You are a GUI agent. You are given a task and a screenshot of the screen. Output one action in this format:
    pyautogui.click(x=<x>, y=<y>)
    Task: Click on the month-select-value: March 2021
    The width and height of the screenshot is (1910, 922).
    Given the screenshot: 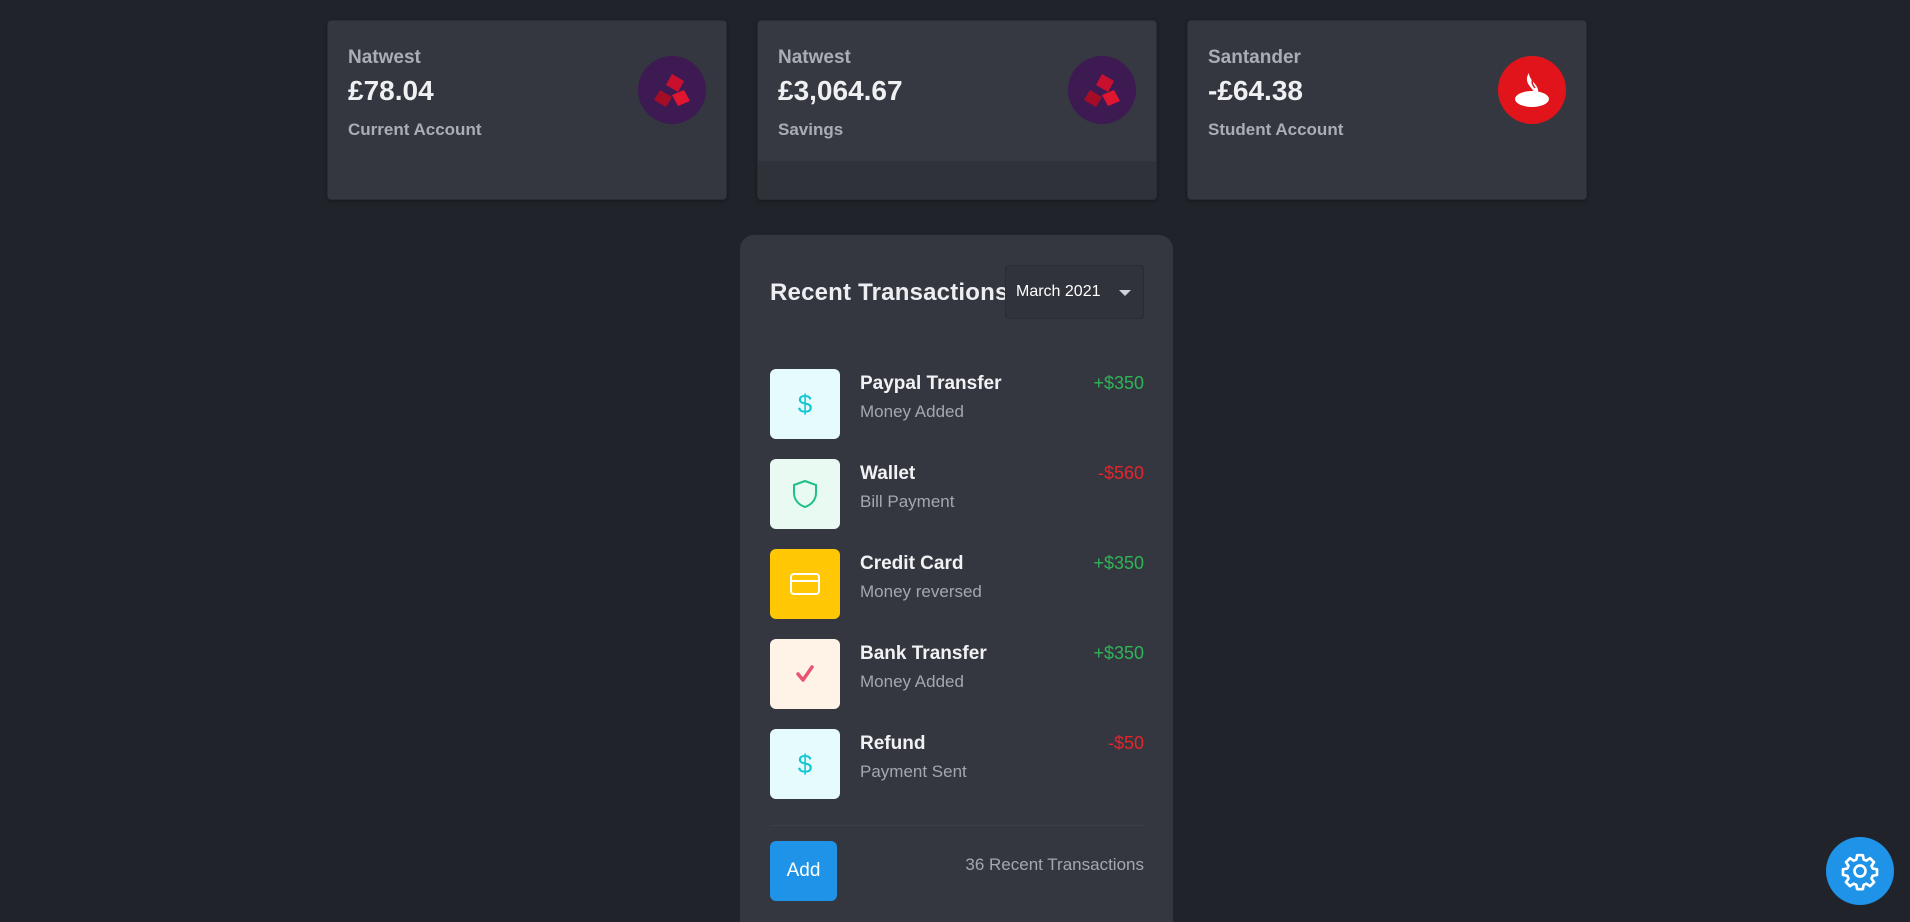 What is the action you would take?
    pyautogui.click(x=1058, y=291)
    